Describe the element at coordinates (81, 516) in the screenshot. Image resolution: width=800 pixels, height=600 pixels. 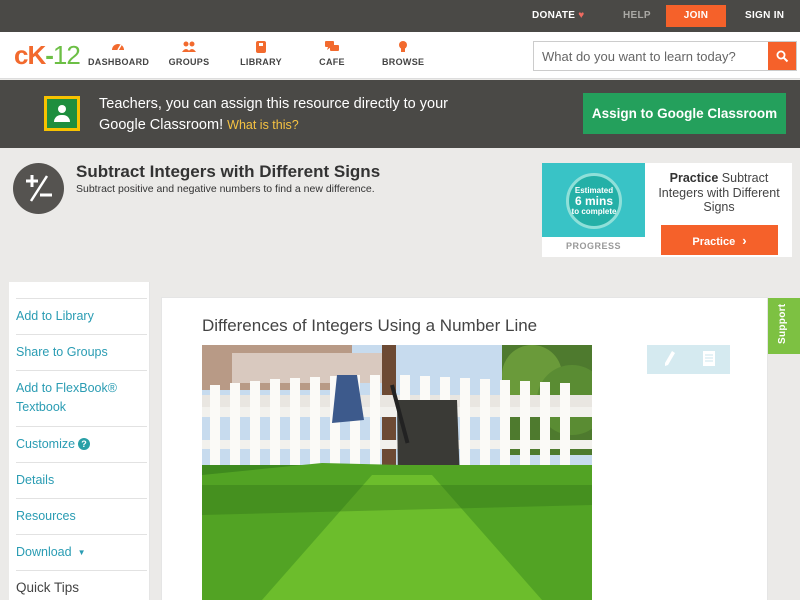
I see `sidebar-resources: Resources` at that location.